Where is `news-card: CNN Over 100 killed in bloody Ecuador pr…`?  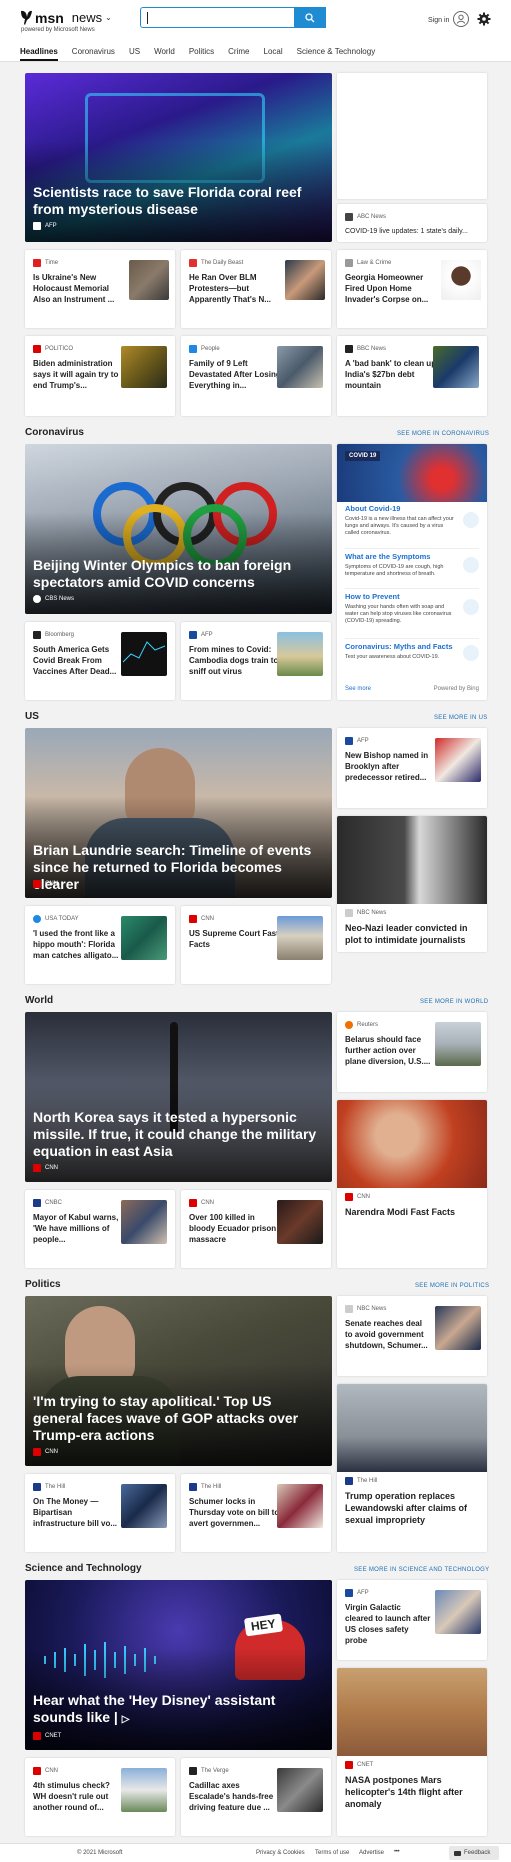
news-card: CNN Over 100 killed in bloody Ecuador pr… is located at coordinates (256, 1229).